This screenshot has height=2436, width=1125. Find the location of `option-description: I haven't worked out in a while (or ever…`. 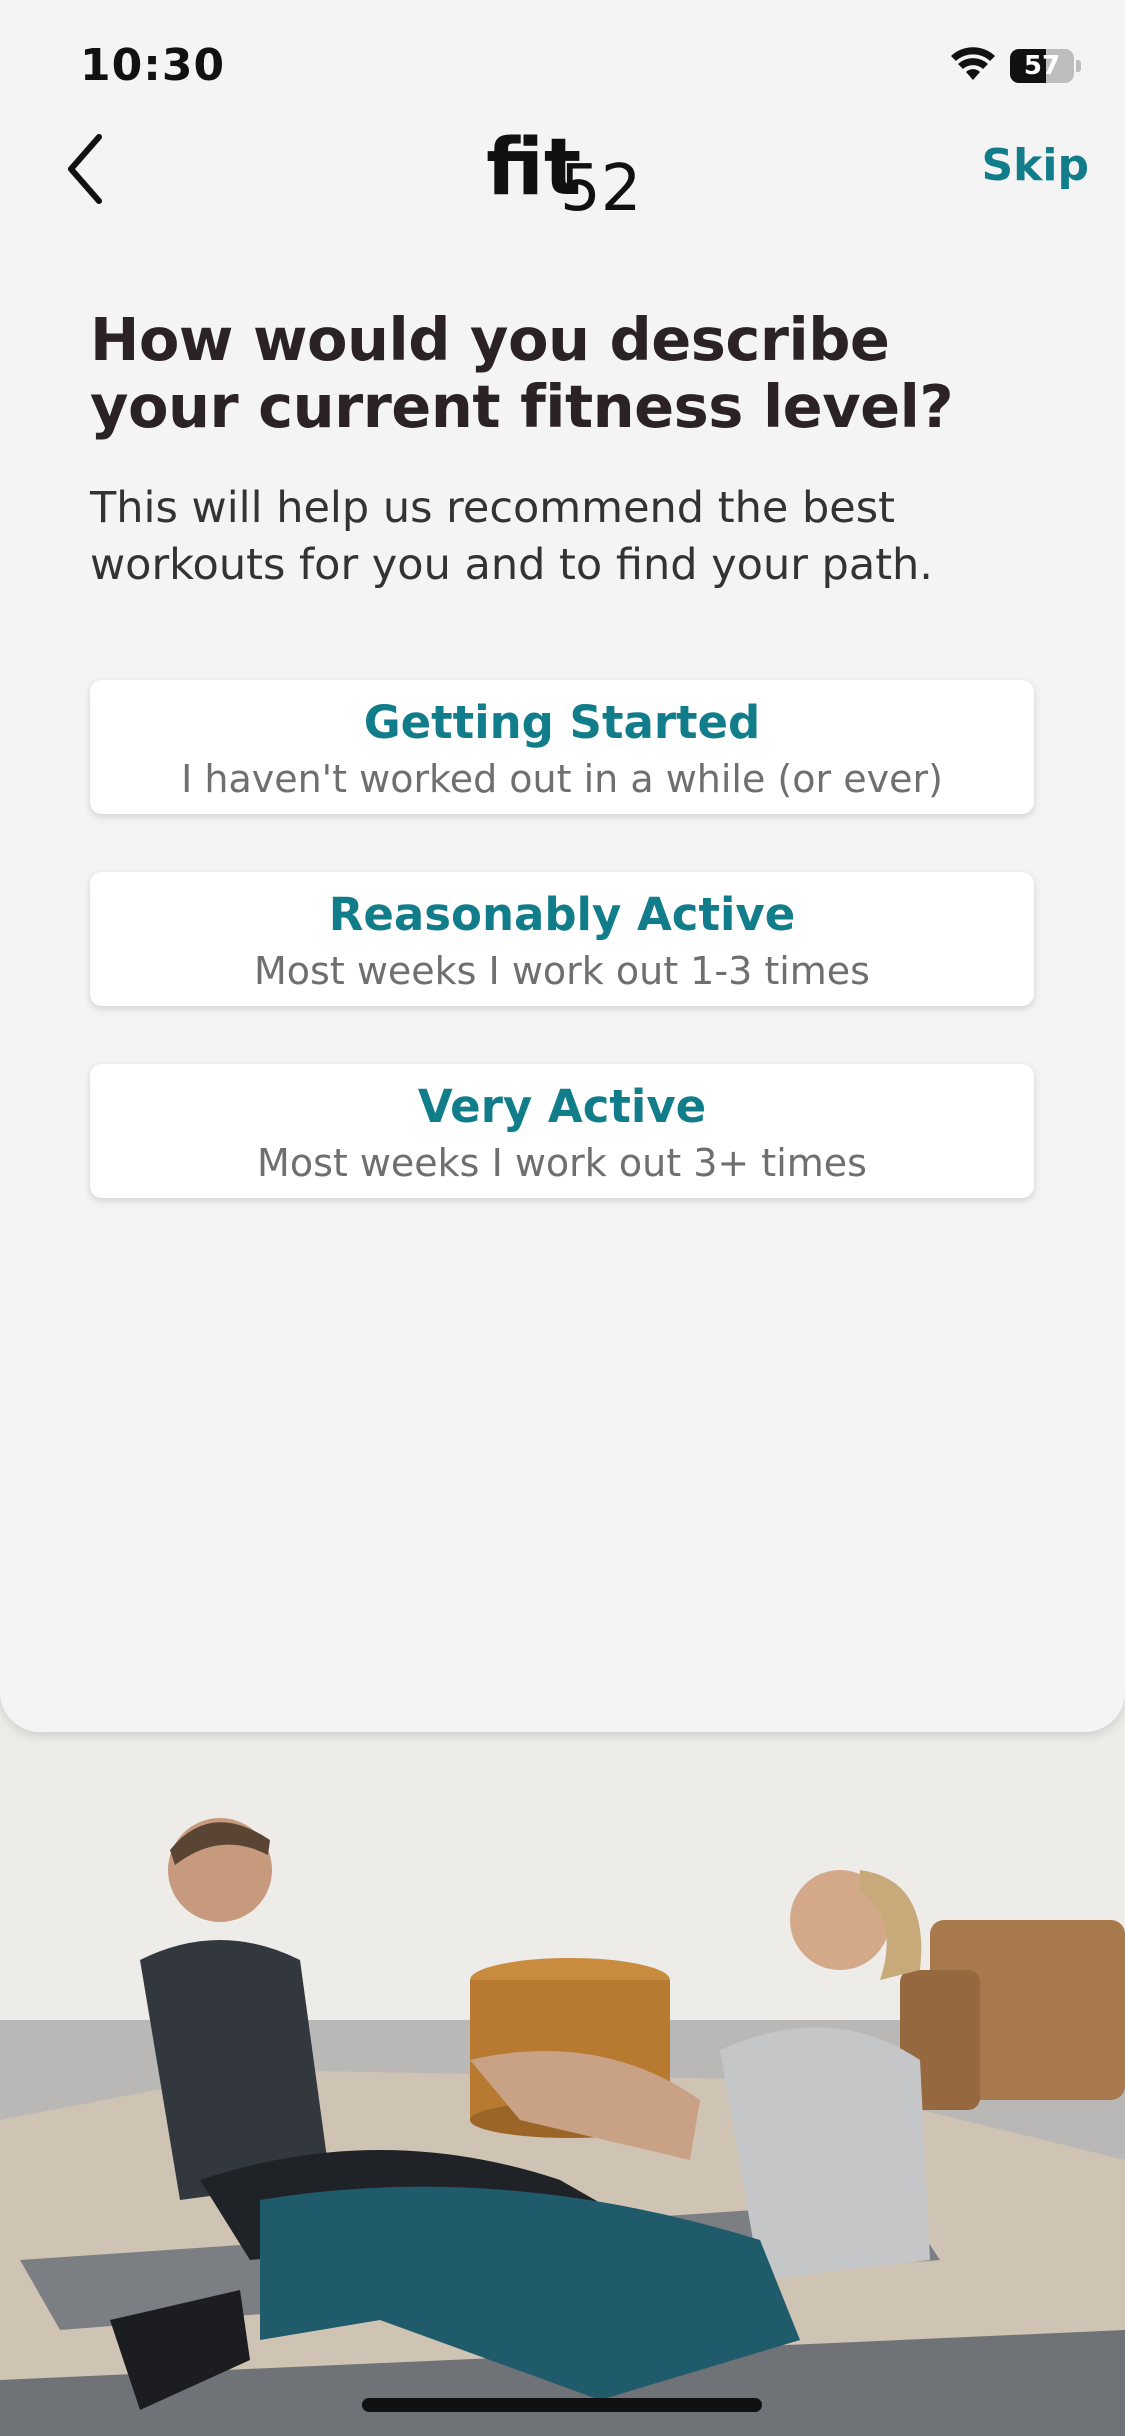

option-description: I haven't worked out in a while (or ever… is located at coordinates (562, 779).